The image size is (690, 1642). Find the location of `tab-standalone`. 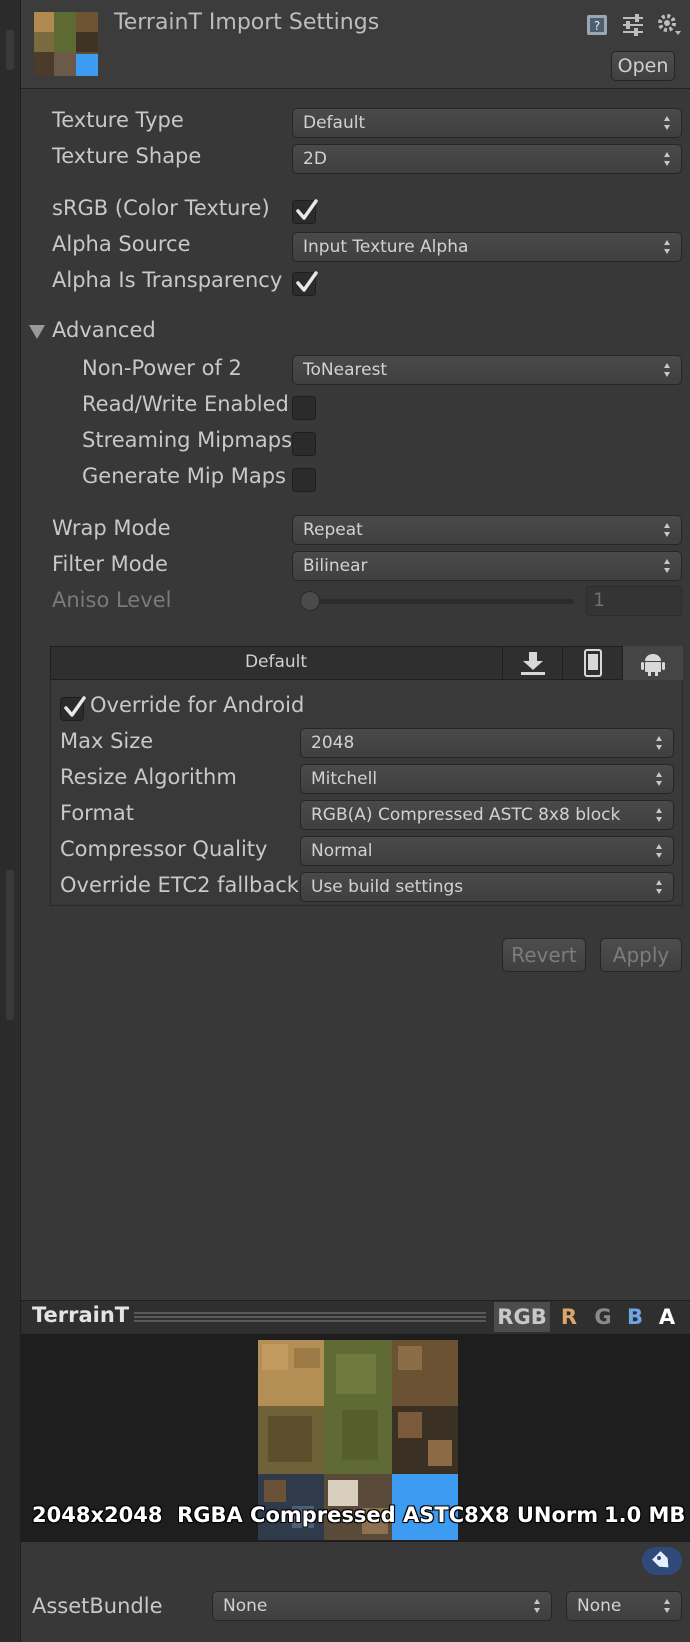

tab-standalone is located at coordinates (532, 663).